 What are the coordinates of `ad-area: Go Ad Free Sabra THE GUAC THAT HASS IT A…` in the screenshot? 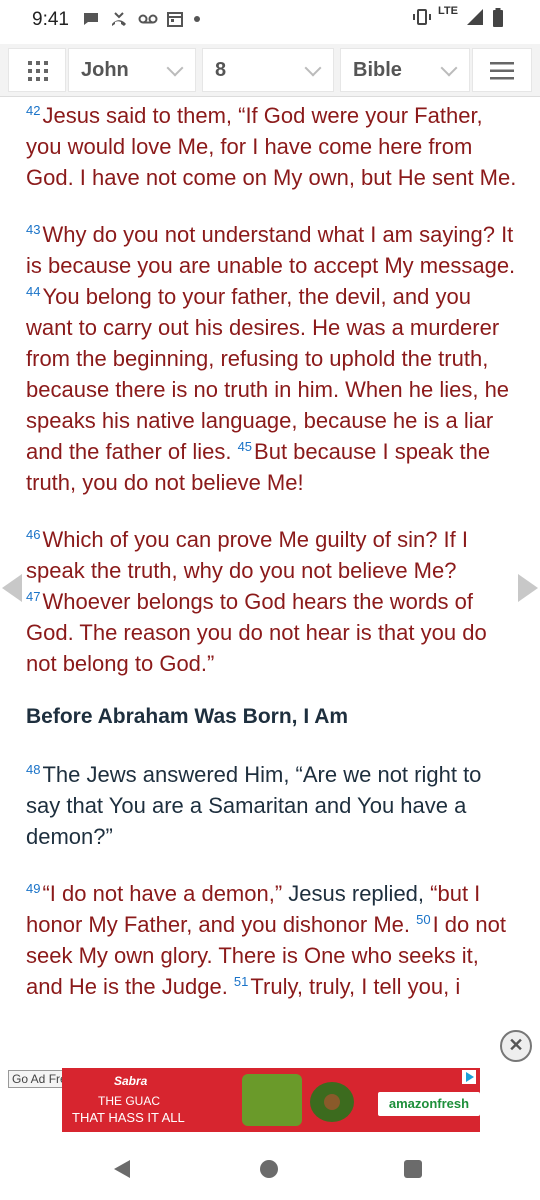 It's located at (270, 1100).